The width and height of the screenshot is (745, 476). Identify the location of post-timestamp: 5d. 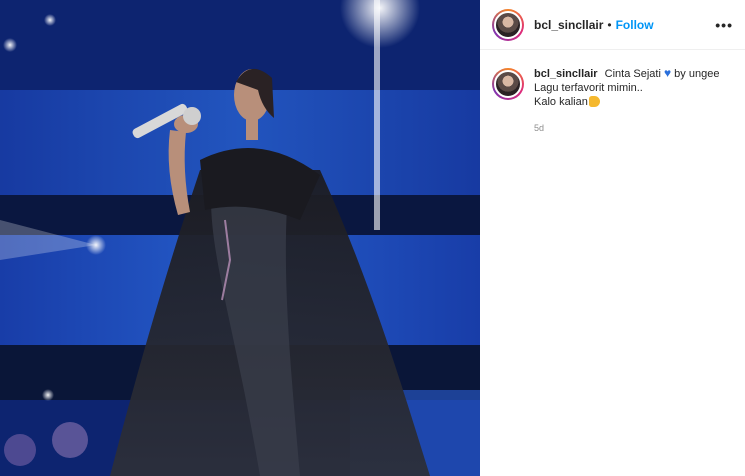
(626, 128).